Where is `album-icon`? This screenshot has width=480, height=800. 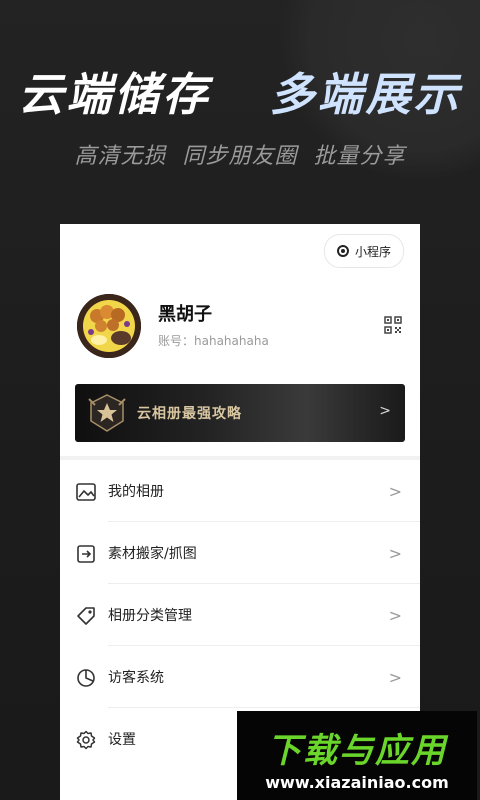
album-icon is located at coordinates (86, 492).